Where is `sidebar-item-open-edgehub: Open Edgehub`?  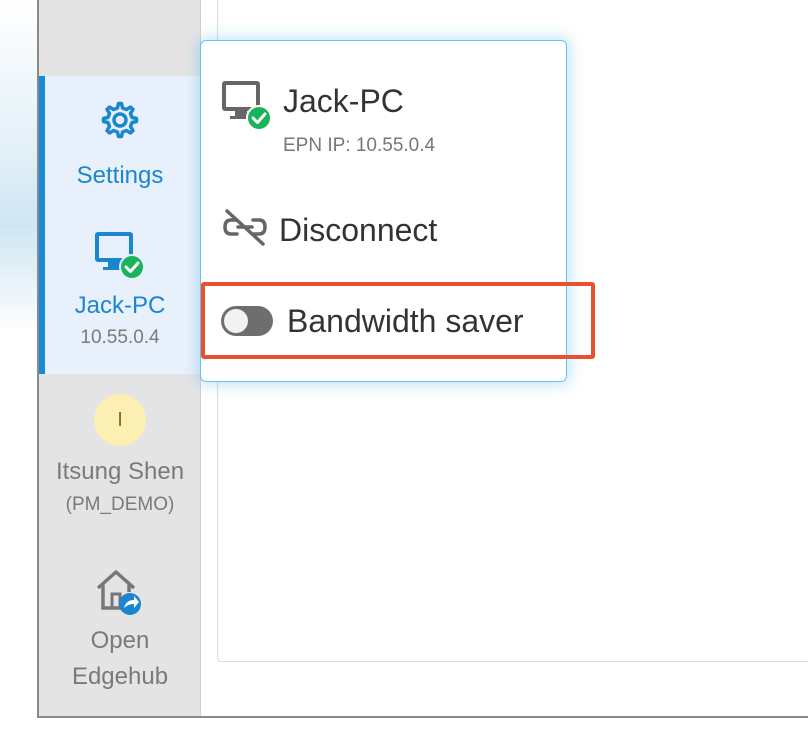 sidebar-item-open-edgehub: Open Edgehub is located at coordinates (120, 631).